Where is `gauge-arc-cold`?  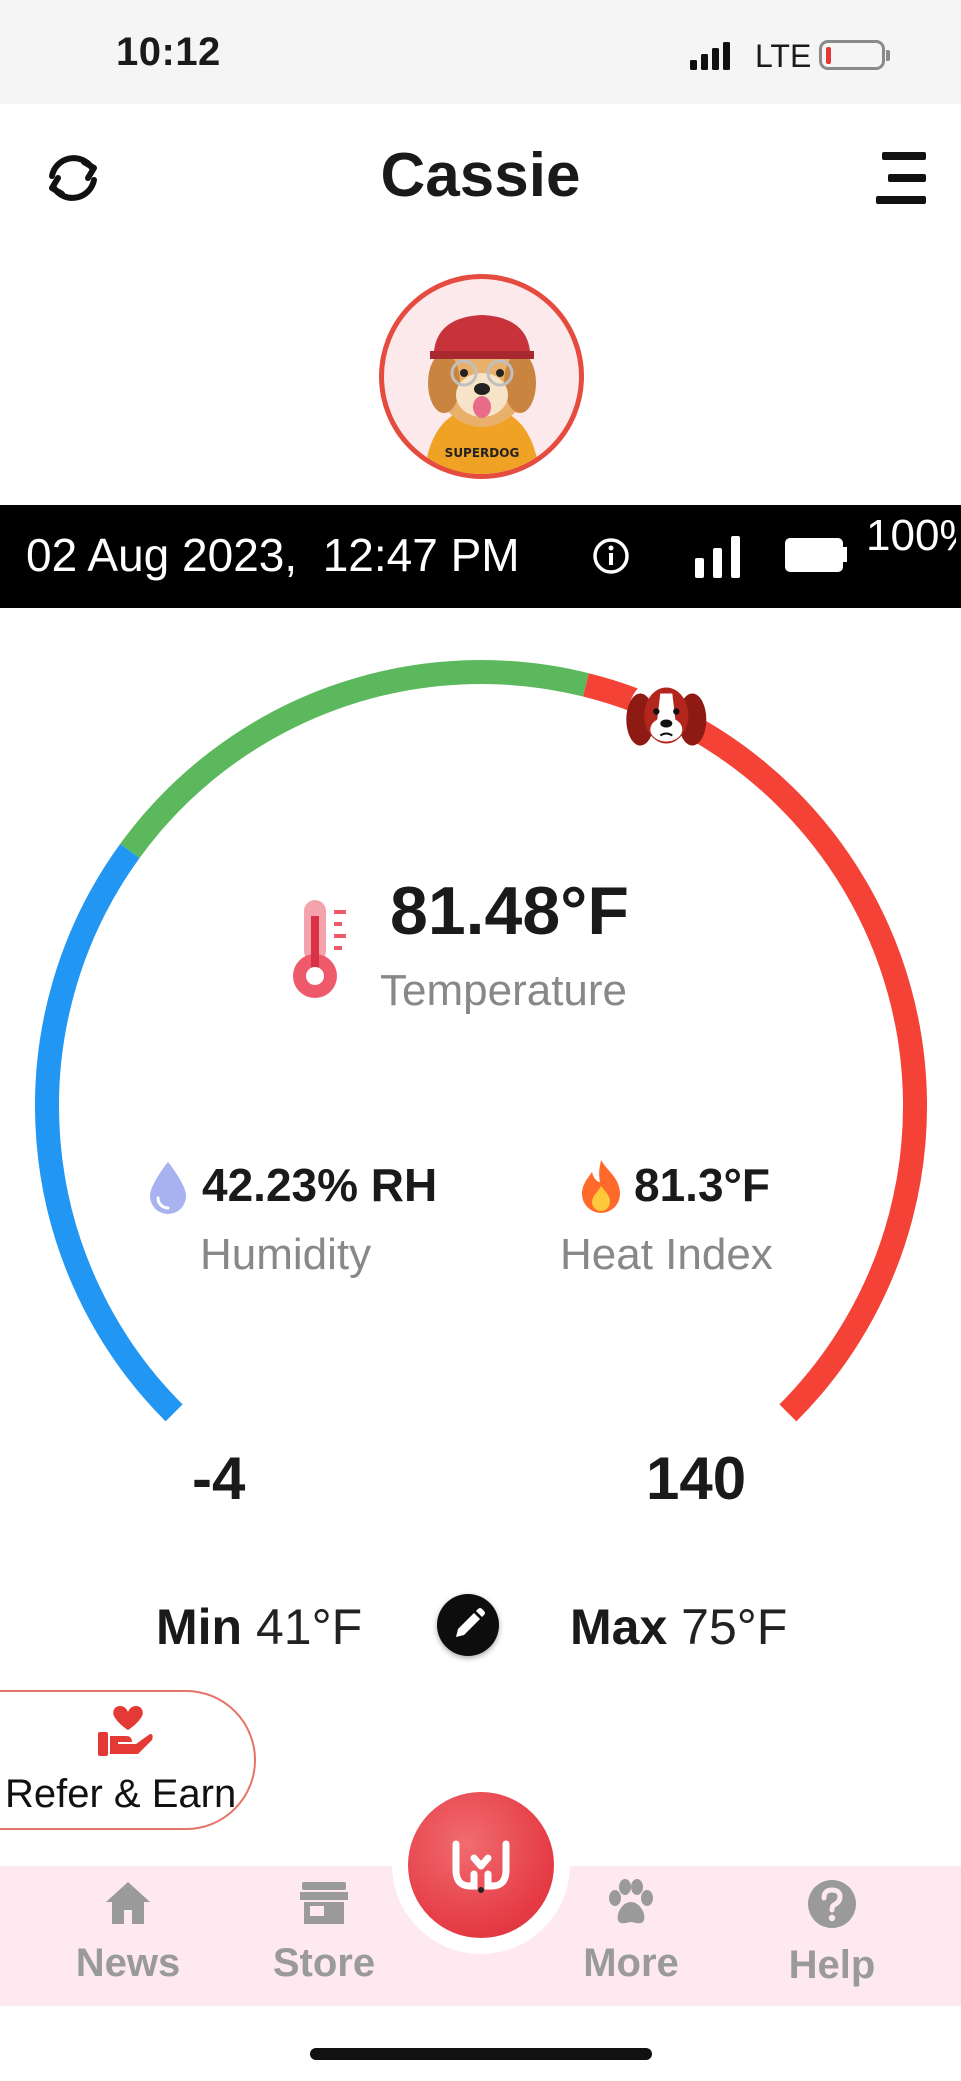
gauge-arc-cold is located at coordinates (108, 1132).